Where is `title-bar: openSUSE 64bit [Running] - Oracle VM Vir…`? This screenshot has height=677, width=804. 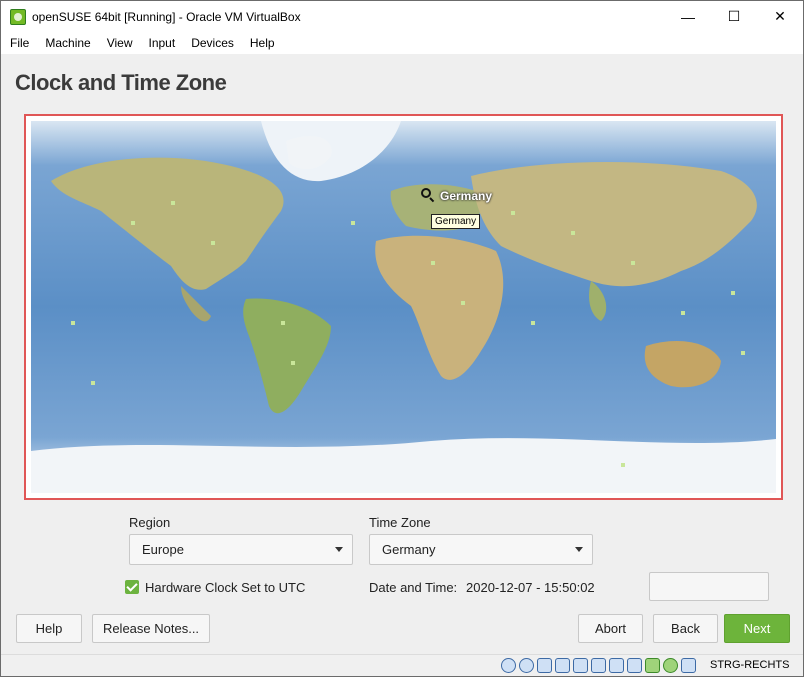 title-bar: openSUSE 64bit [Running] - Oracle VM Vir… is located at coordinates (402, 16).